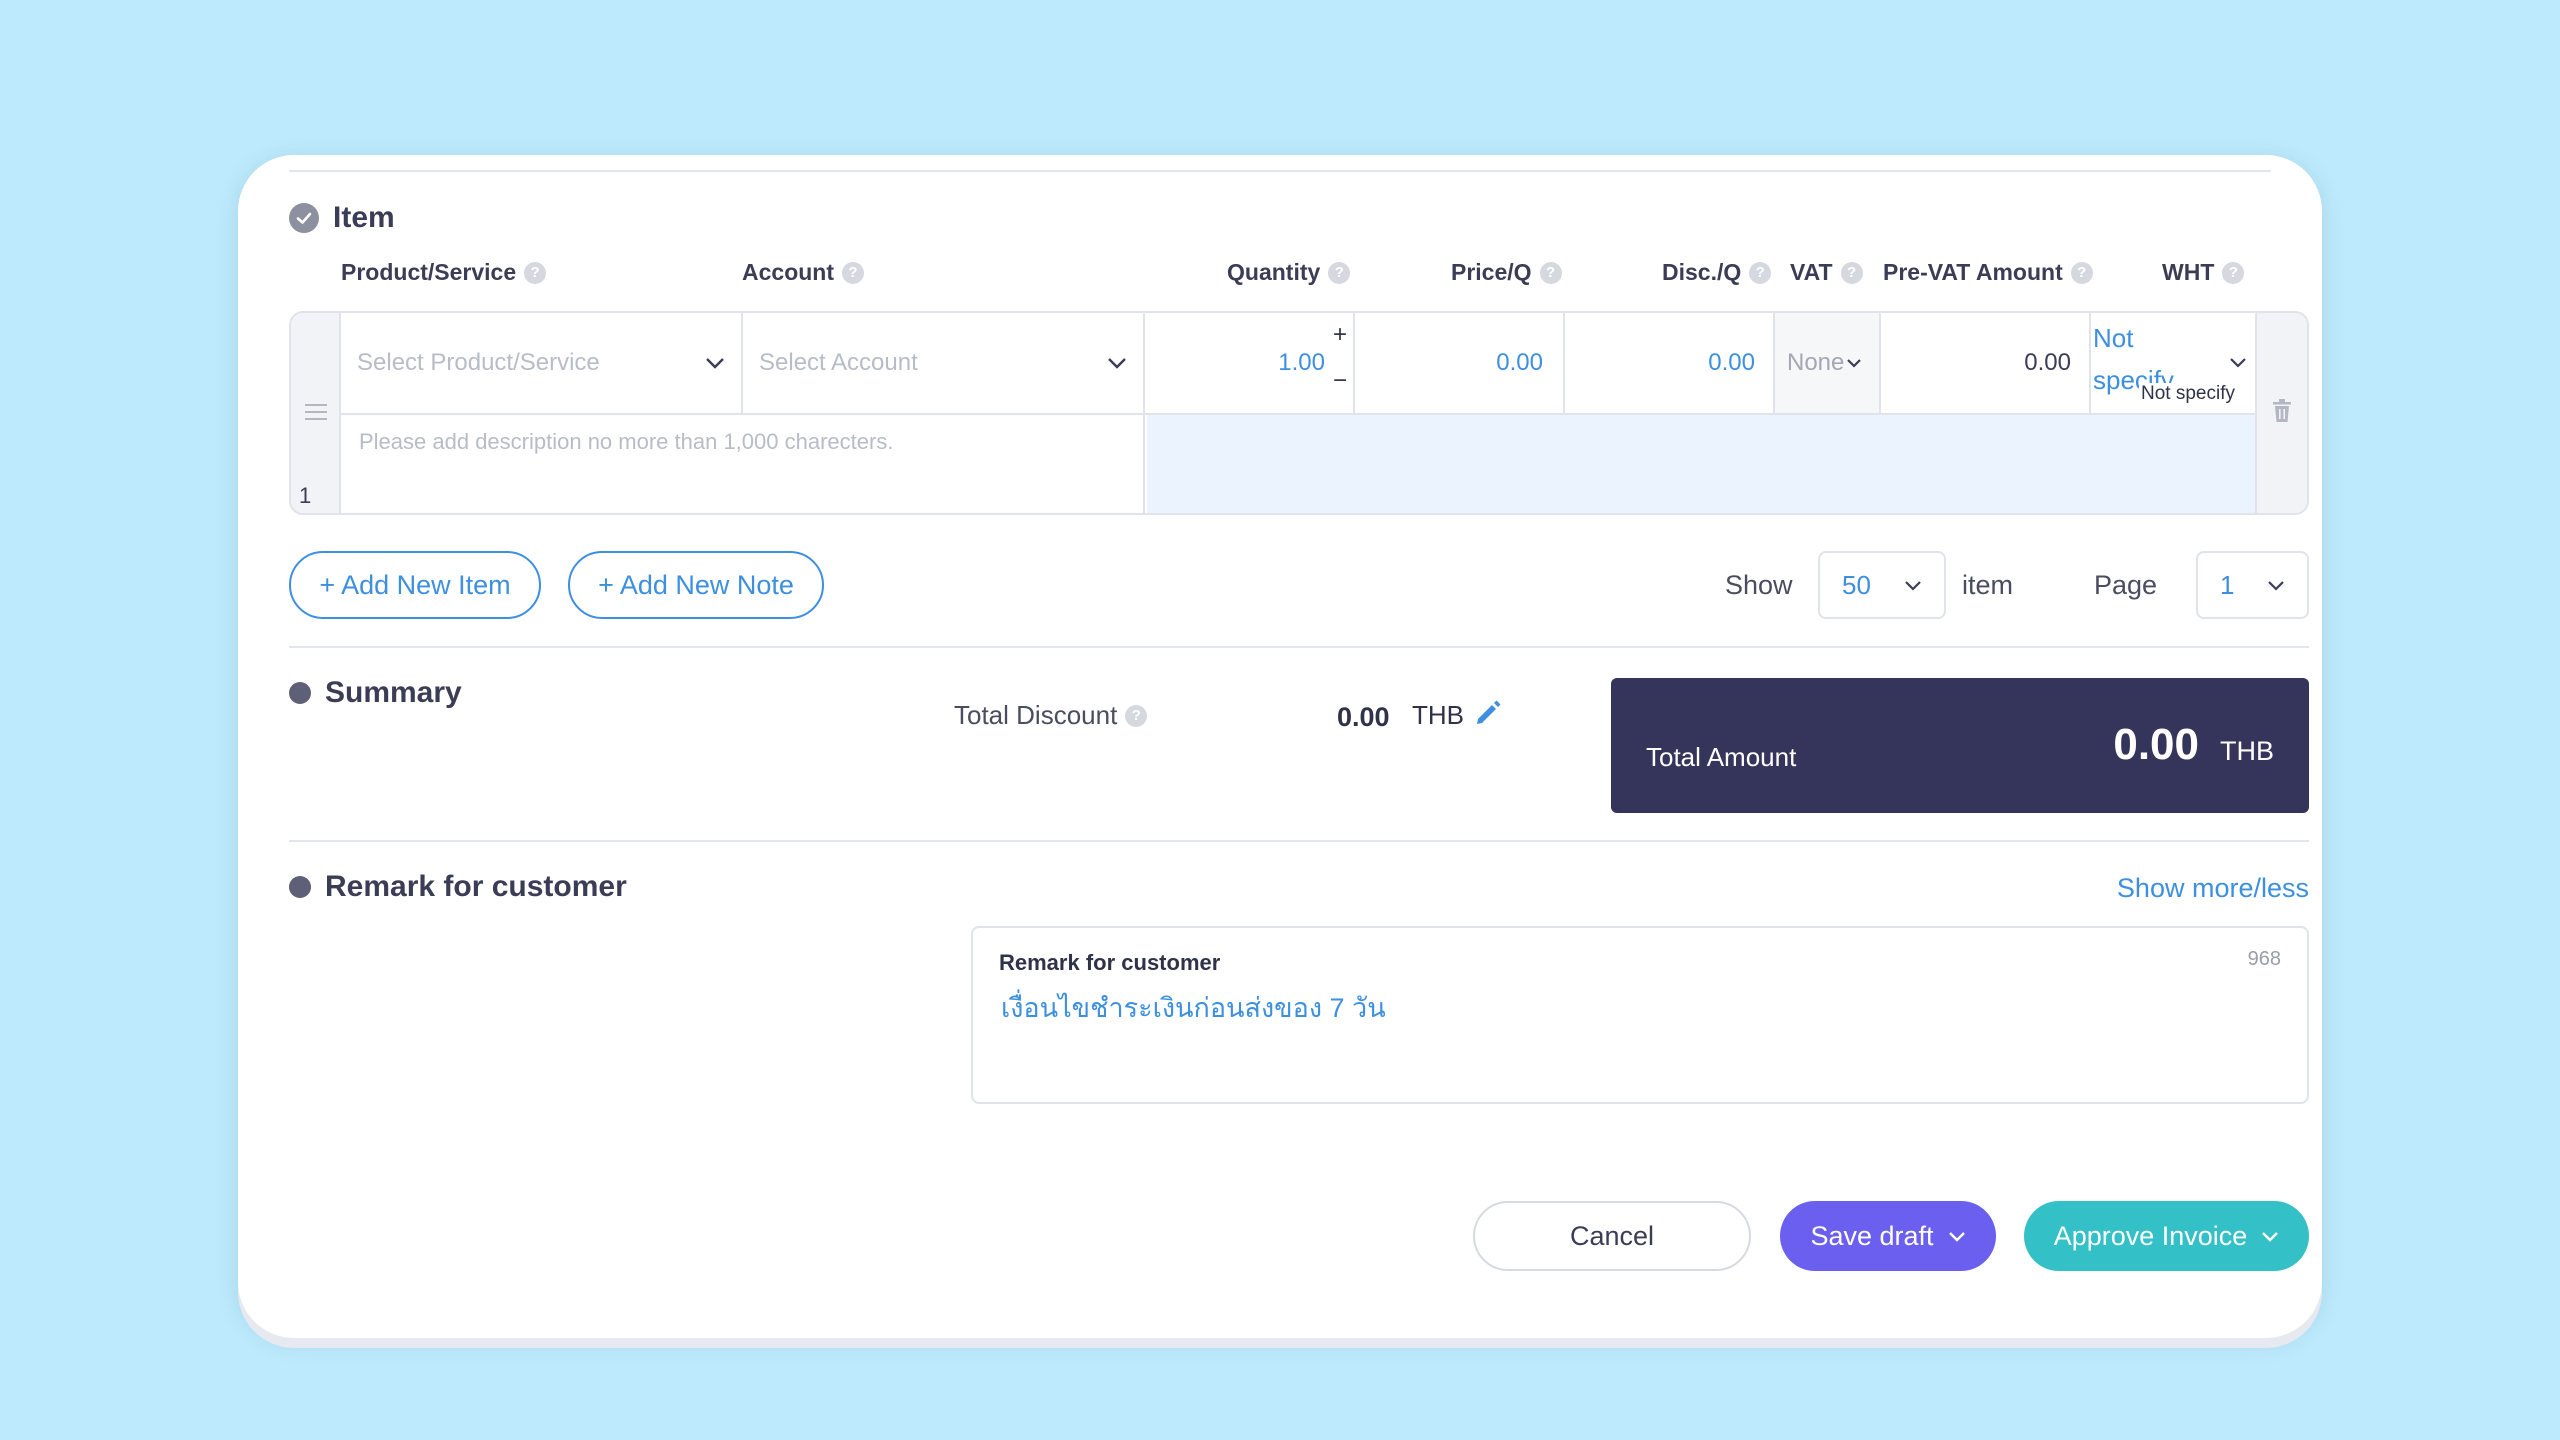  Describe the element at coordinates (2047, 362) in the screenshot. I see `pre-vat-value: 0.00` at that location.